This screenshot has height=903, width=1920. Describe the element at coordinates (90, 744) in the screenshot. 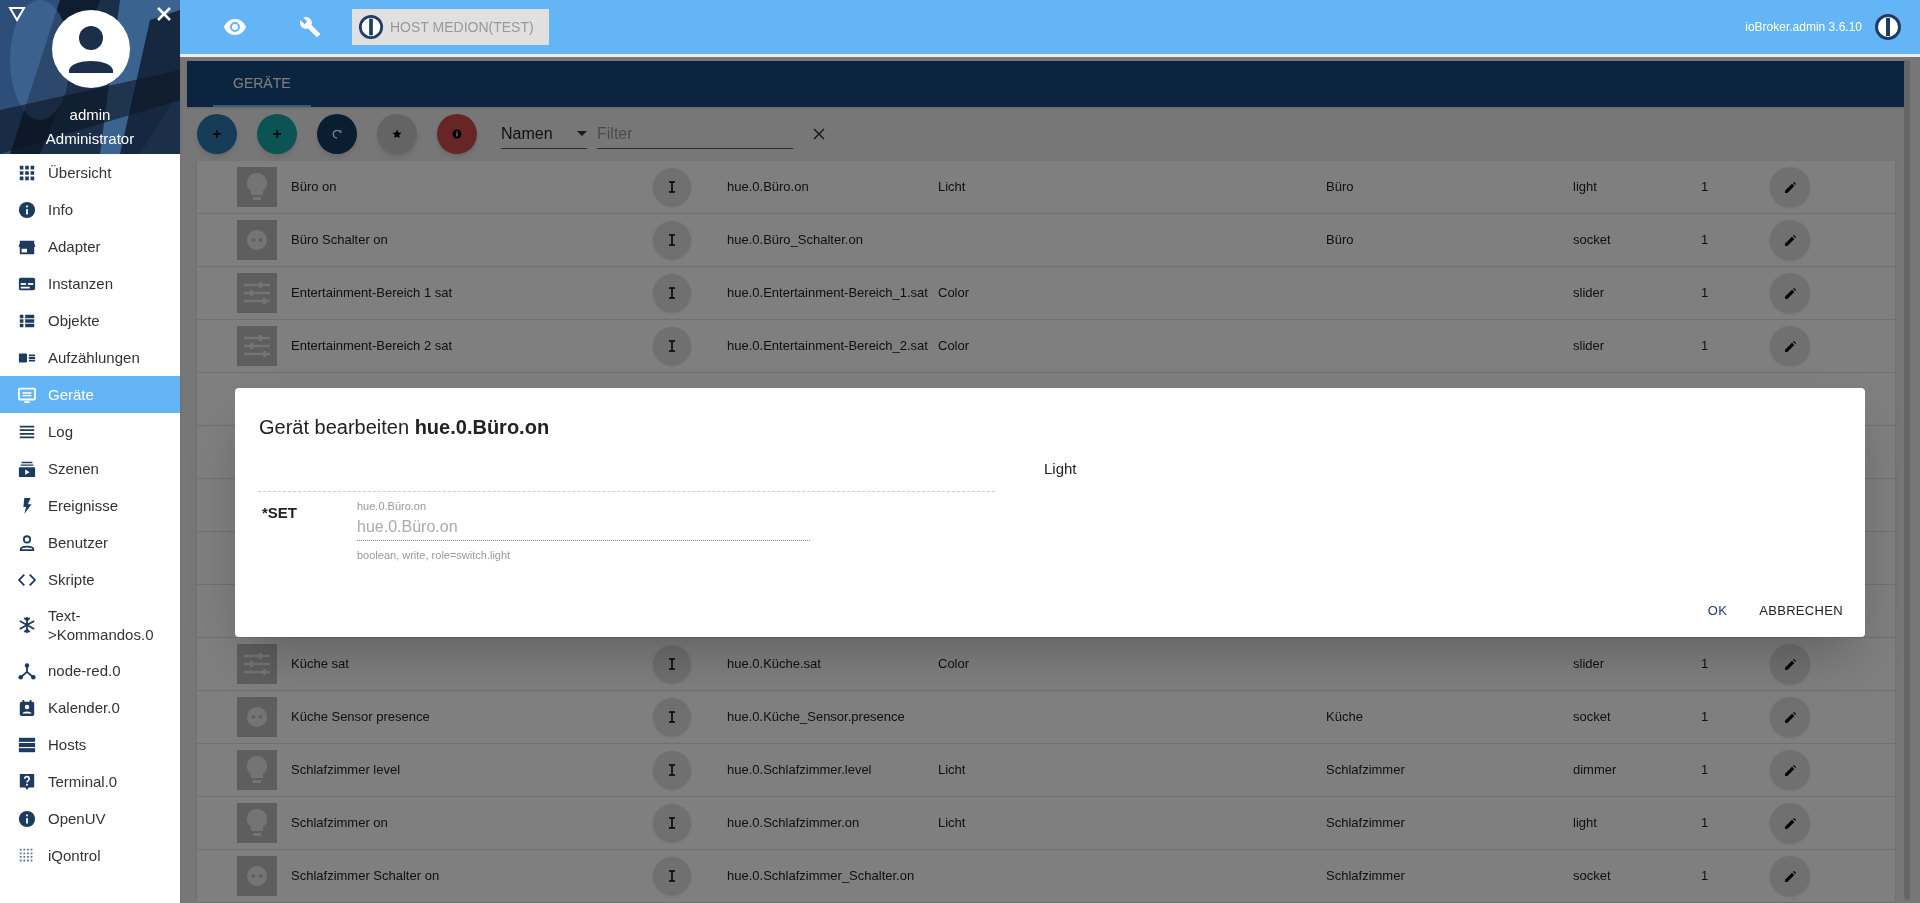

I see `sidebar-item: Hosts` at that location.